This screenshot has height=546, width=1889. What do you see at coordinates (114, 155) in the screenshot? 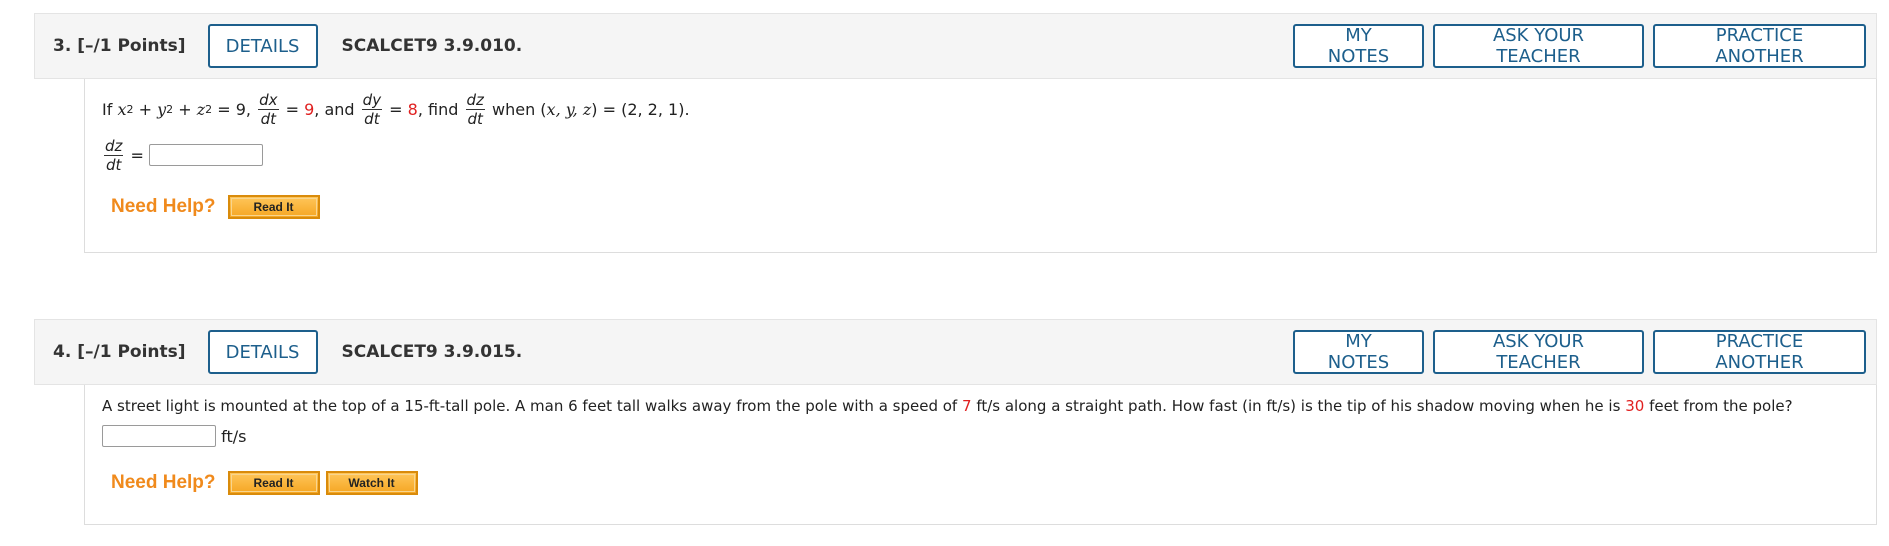
I see `answer-label-fraction: dz dt` at bounding box center [114, 155].